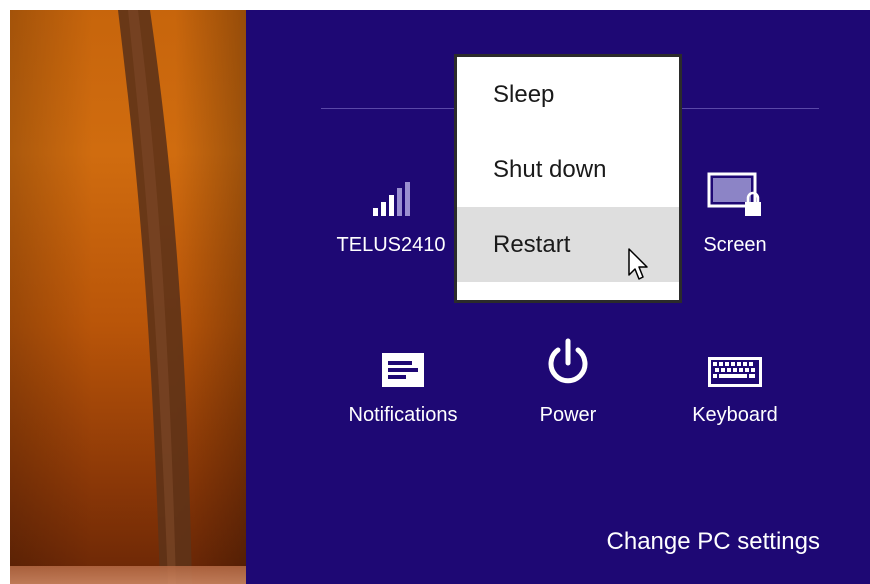 Image resolution: width=870 pixels, height=584 pixels. Describe the element at coordinates (403, 364) in the screenshot. I see `notifications-icon` at that location.